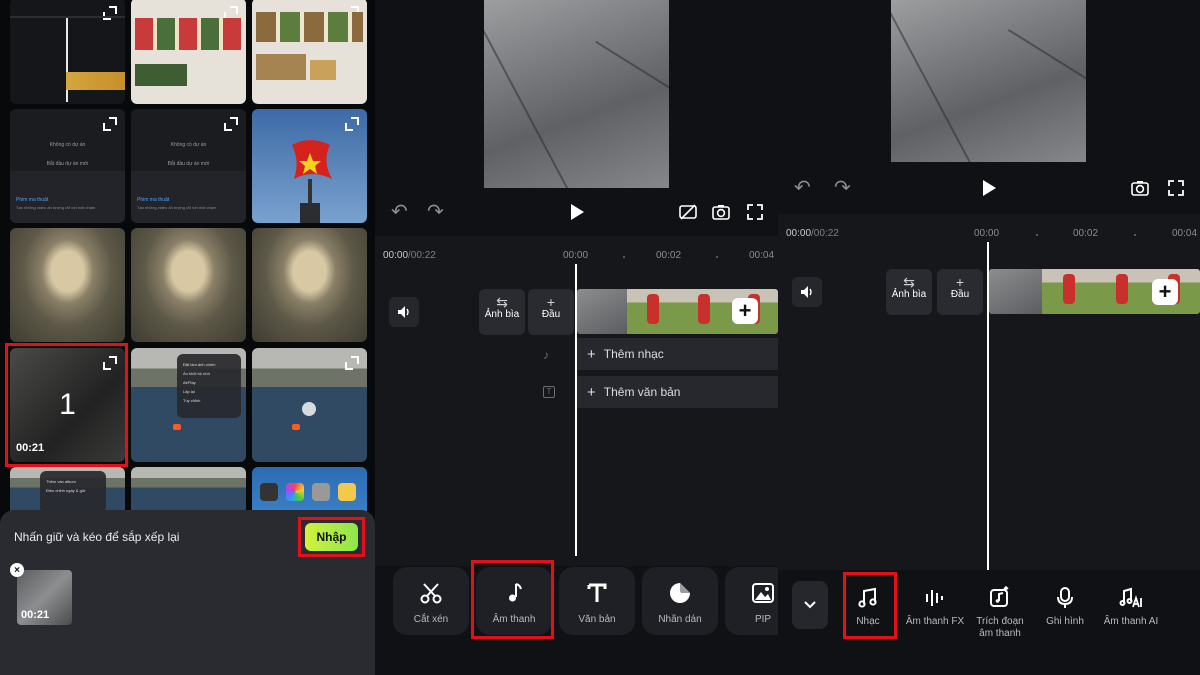 The image size is (1200, 675). What do you see at coordinates (987, 233) in the screenshot?
I see `tick-label: 00:00` at bounding box center [987, 233].